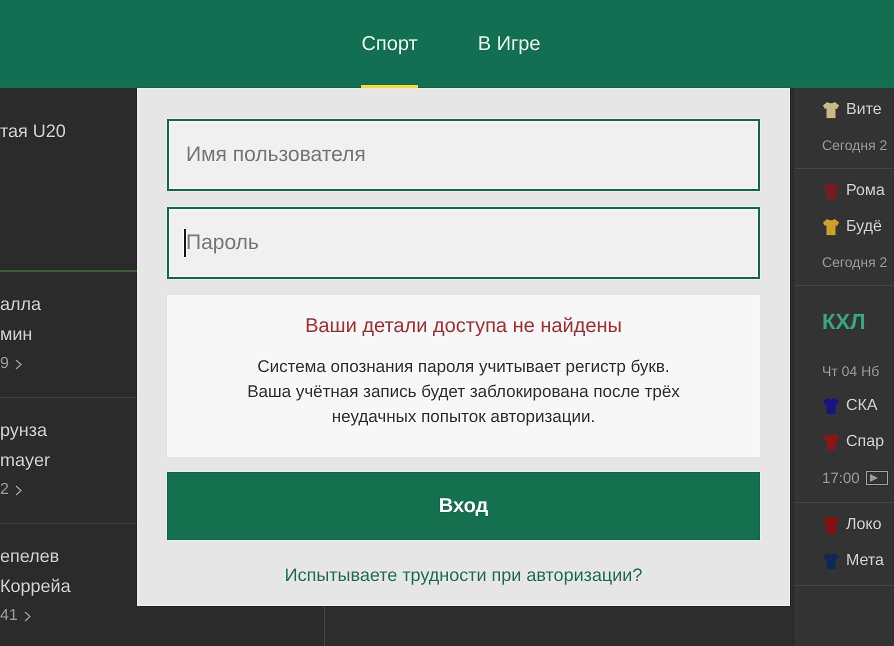  Describe the element at coordinates (864, 227) in the screenshot. I see `team-name: Будё` at that location.